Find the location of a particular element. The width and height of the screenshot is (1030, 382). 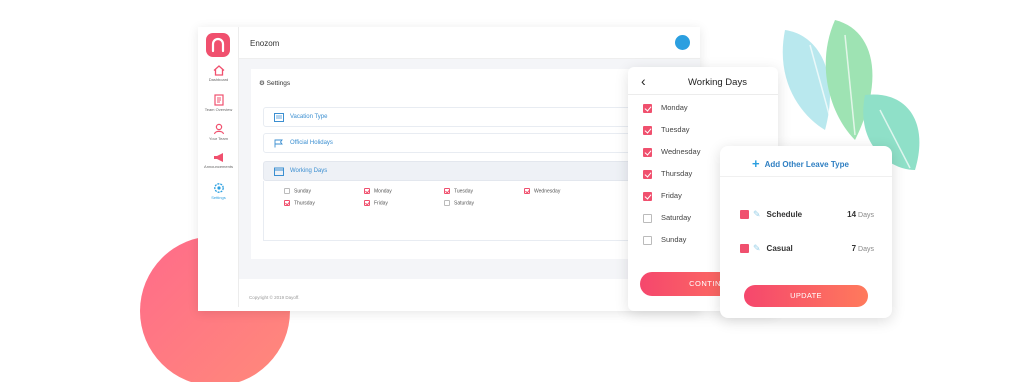

megaphone-icon is located at coordinates (218, 157).